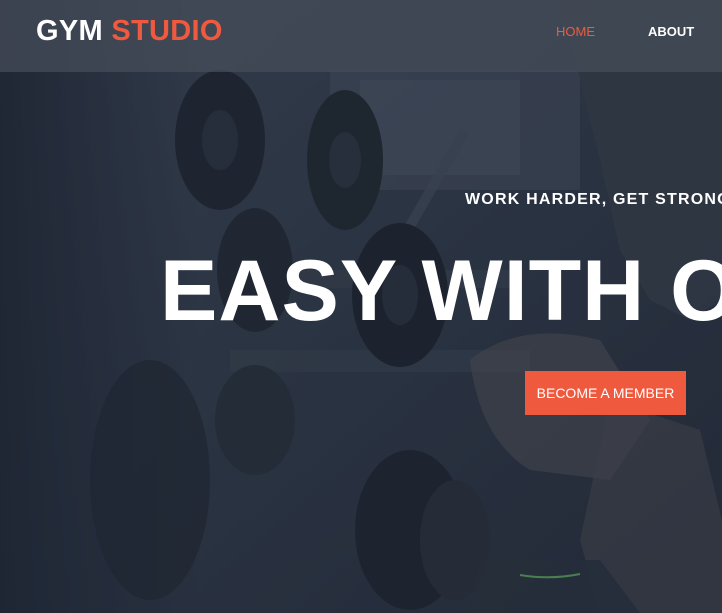  I want to click on logo-word-studio: STUDIO, so click(167, 31).